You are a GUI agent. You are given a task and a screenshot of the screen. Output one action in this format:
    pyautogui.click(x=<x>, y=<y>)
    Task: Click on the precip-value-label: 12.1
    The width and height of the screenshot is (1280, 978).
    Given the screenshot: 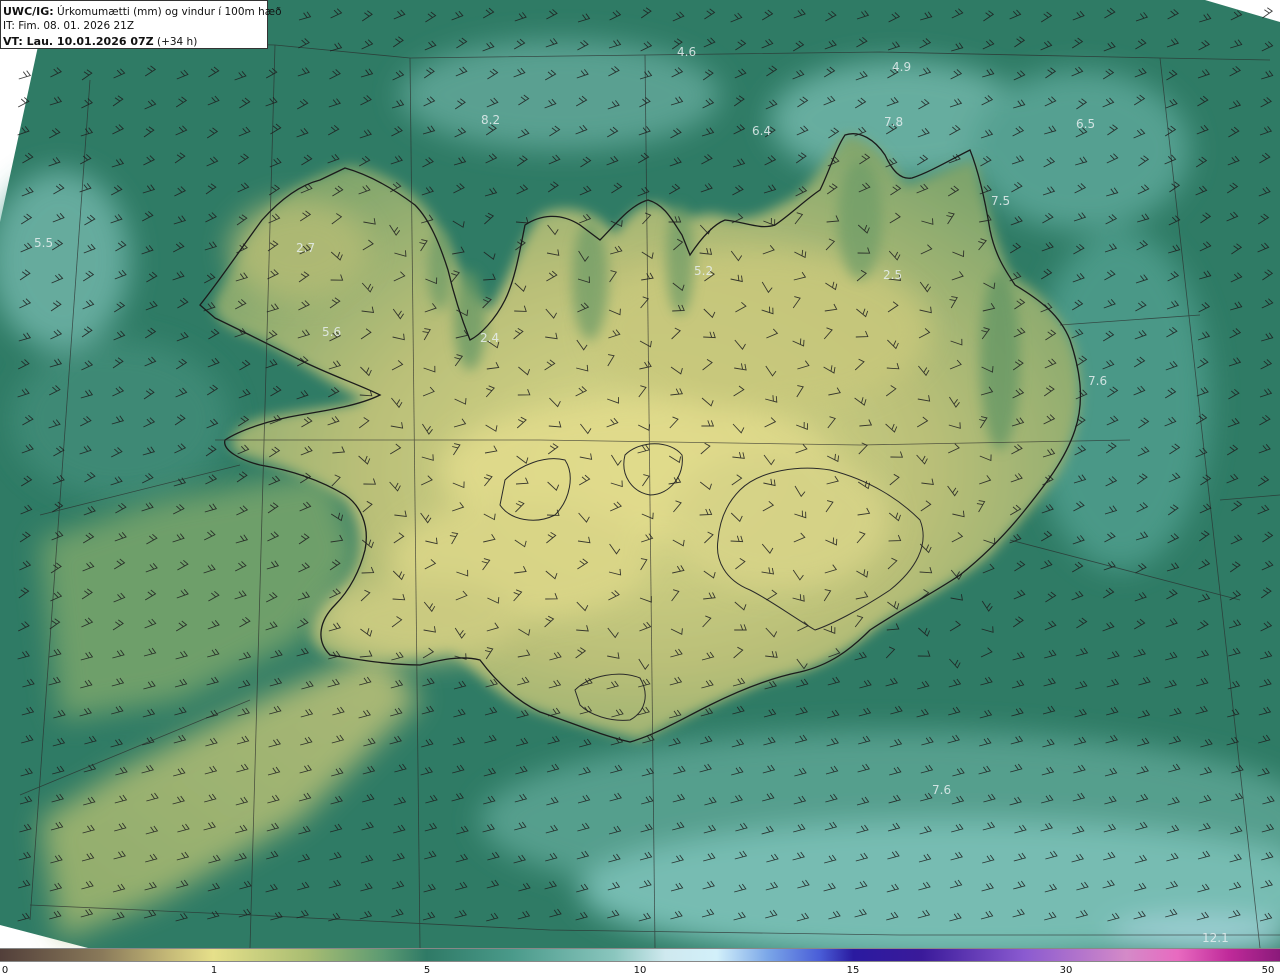 What is the action you would take?
    pyautogui.click(x=1215, y=938)
    